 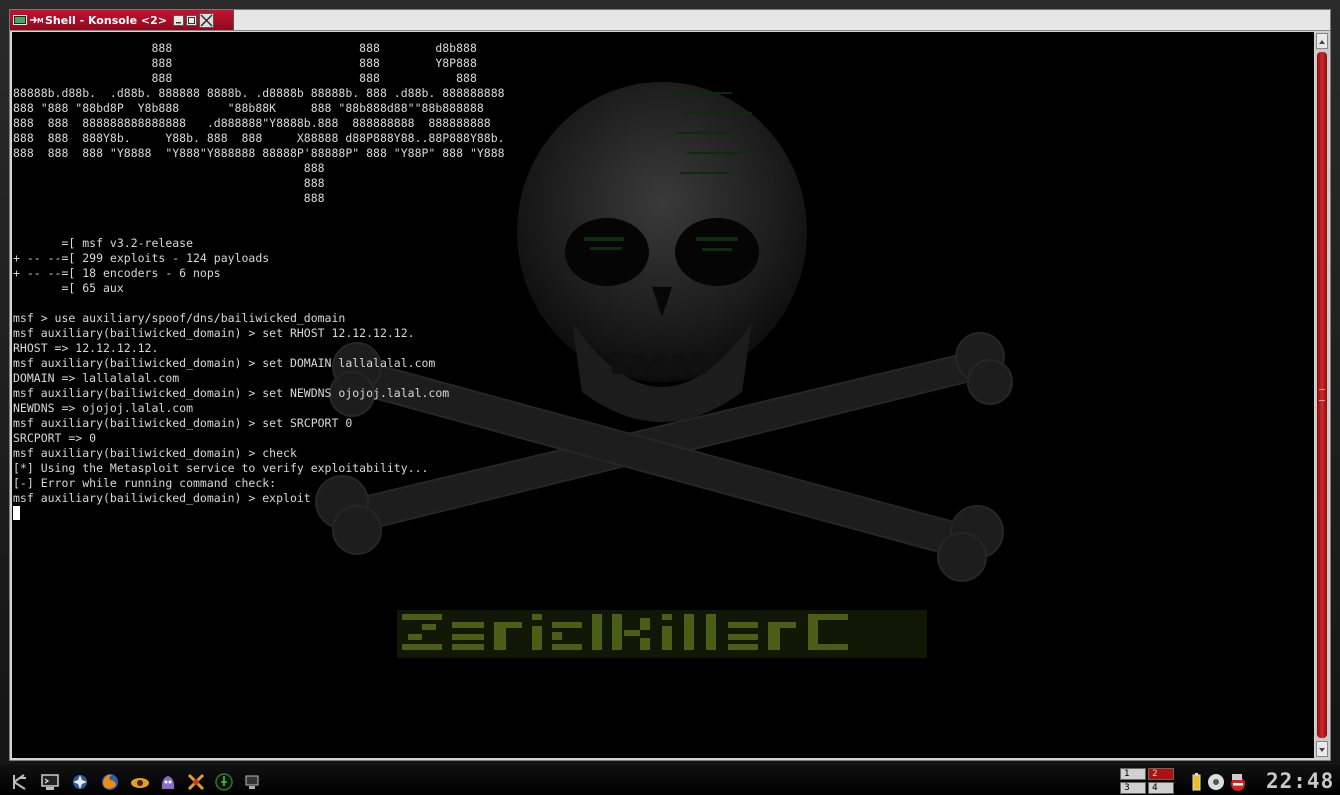 What do you see at coordinates (259, 513) in the screenshot?
I see `terminal-prompt-line` at bounding box center [259, 513].